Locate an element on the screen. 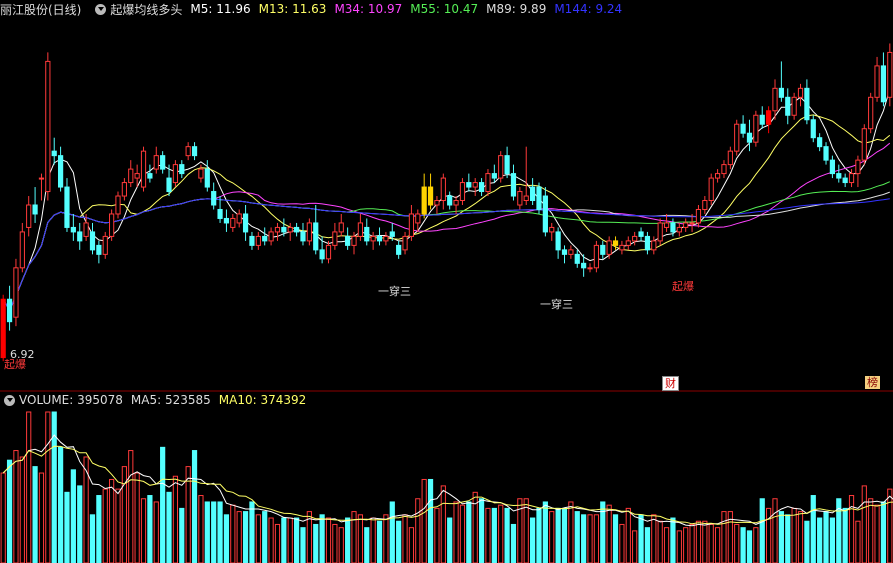  bang-badge: 榜 is located at coordinates (872, 382).